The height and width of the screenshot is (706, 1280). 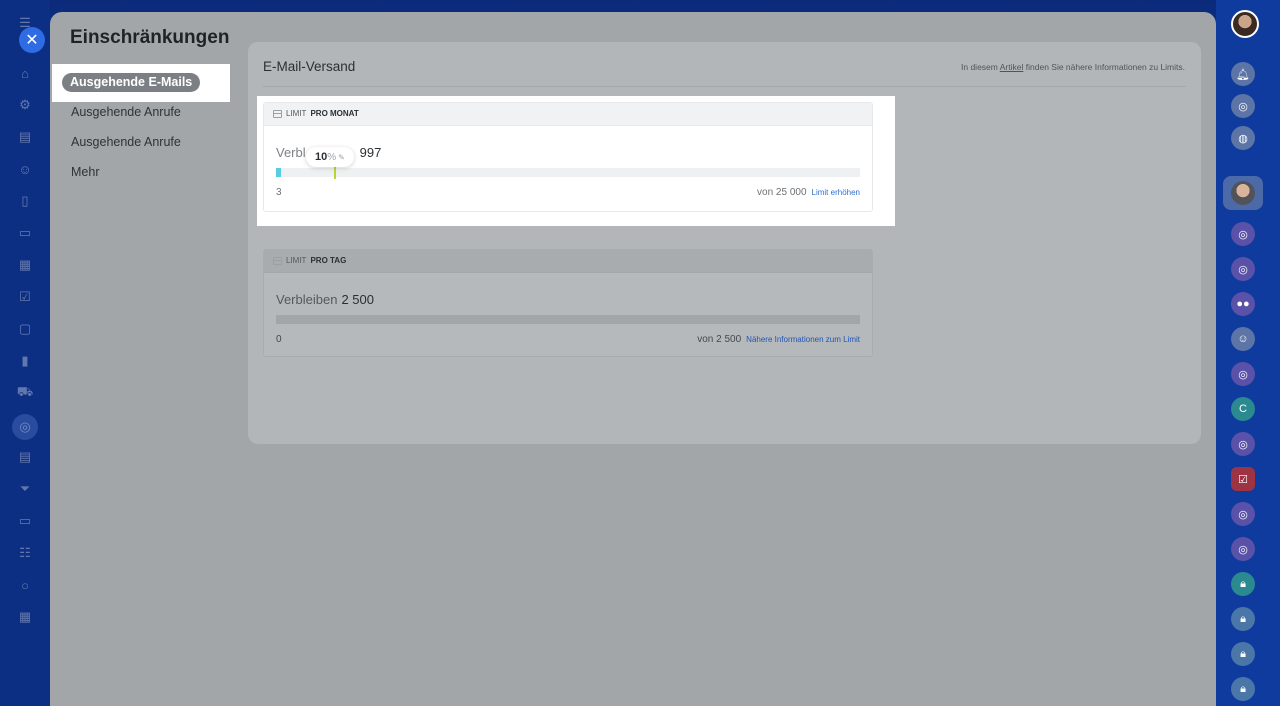 What do you see at coordinates (808, 192) in the screenshot?
I see `limit-total: von 25 000 Limit erhöhen` at bounding box center [808, 192].